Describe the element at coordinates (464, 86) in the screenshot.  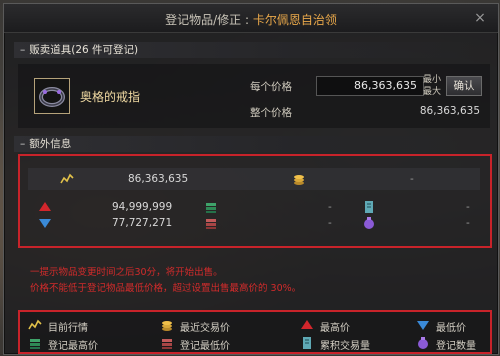
I see `confirm-button: 确认` at that location.